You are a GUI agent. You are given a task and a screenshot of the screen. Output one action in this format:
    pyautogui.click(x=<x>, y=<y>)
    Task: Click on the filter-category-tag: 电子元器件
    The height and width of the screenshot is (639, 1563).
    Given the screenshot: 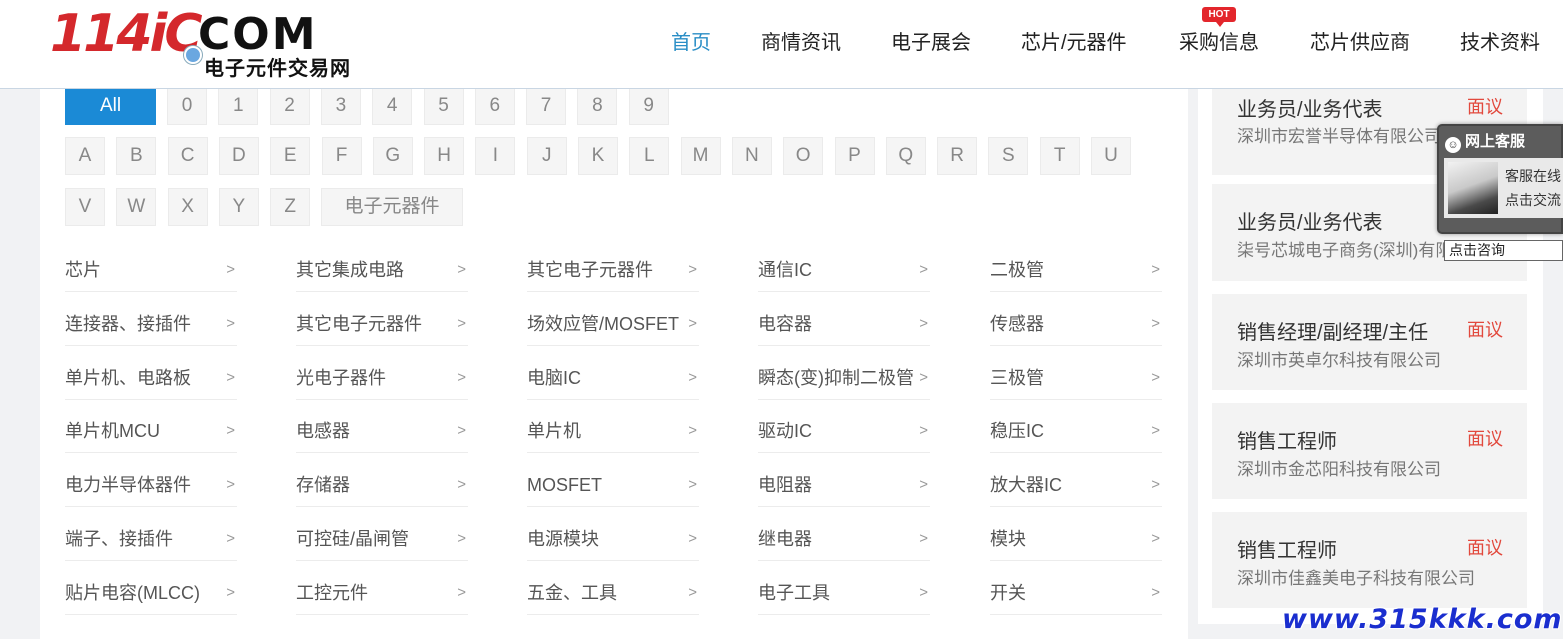 What is the action you would take?
    pyautogui.click(x=392, y=207)
    